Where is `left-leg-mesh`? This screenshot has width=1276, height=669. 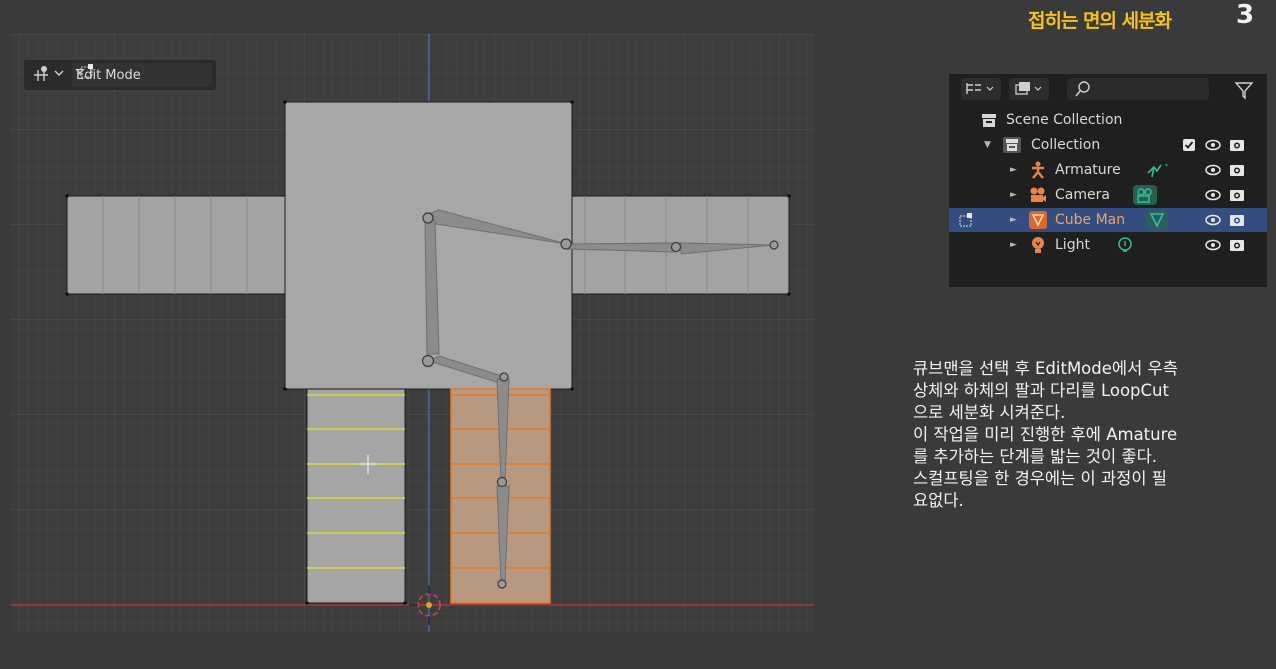 left-leg-mesh is located at coordinates (356, 496).